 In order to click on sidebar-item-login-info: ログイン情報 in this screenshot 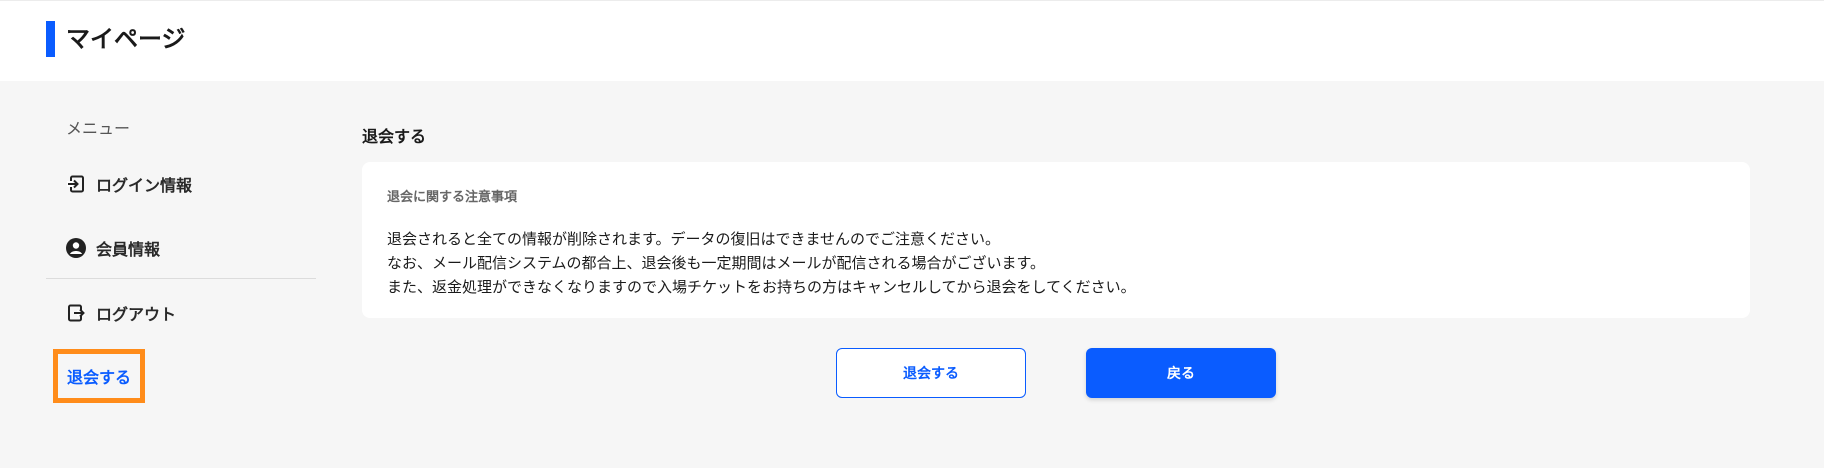, I will do `click(129, 184)`.